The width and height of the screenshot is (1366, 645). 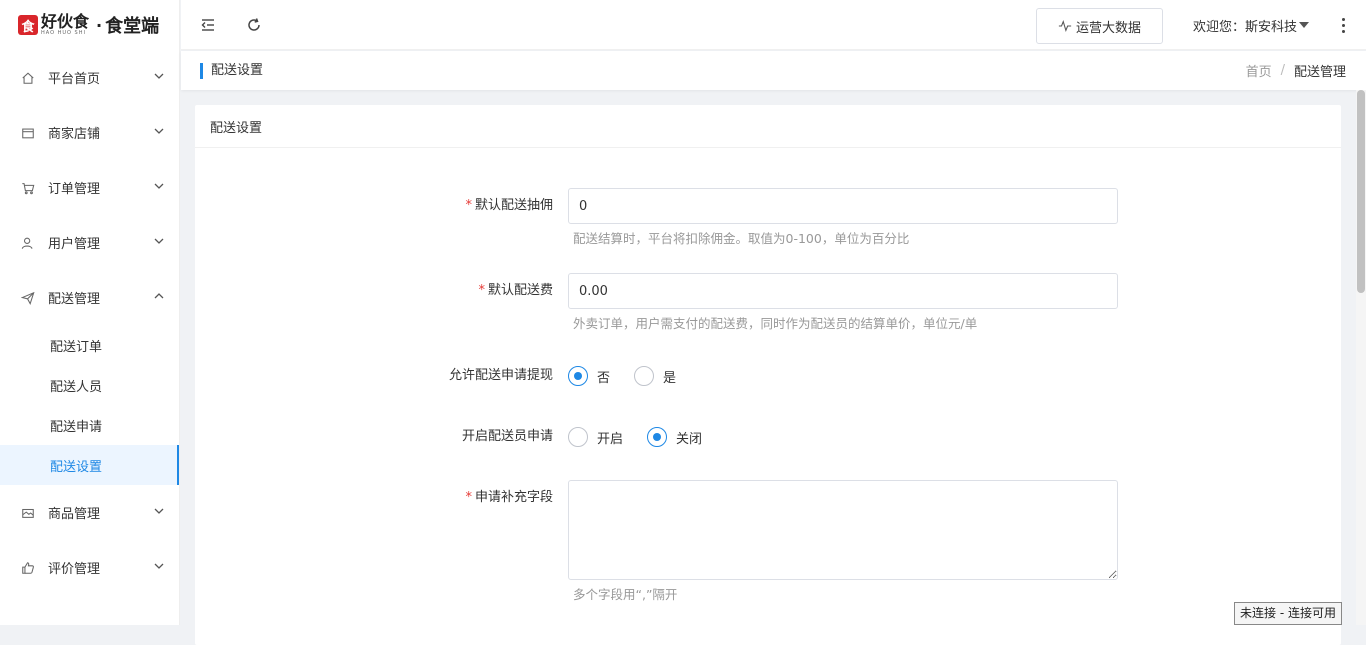 I want to click on sidebar-item-label: 评价管理, so click(x=74, y=569).